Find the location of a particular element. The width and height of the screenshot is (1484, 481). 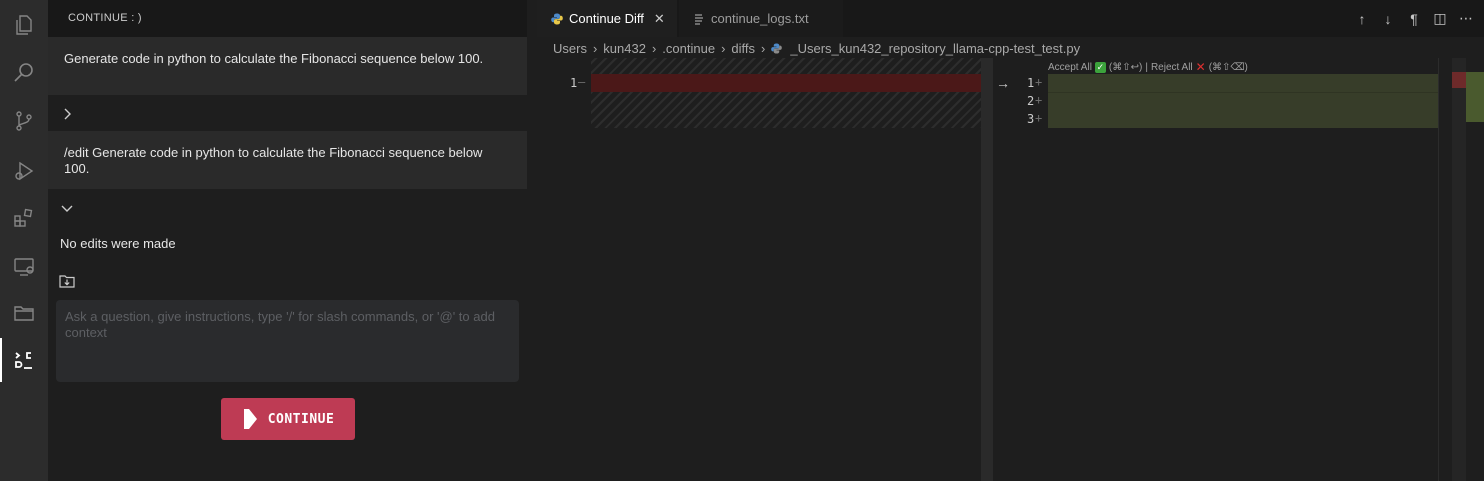

more-actions-icon: ⋯ is located at coordinates (1466, 18).